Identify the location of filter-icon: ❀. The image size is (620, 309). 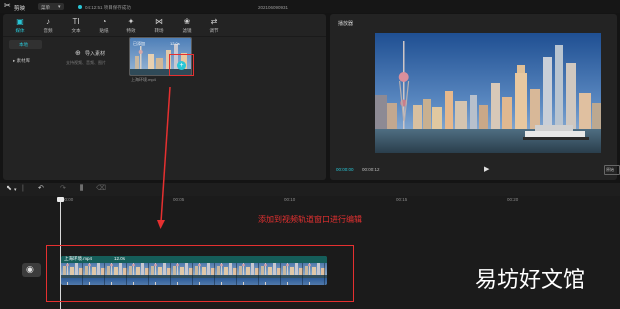
(187, 21).